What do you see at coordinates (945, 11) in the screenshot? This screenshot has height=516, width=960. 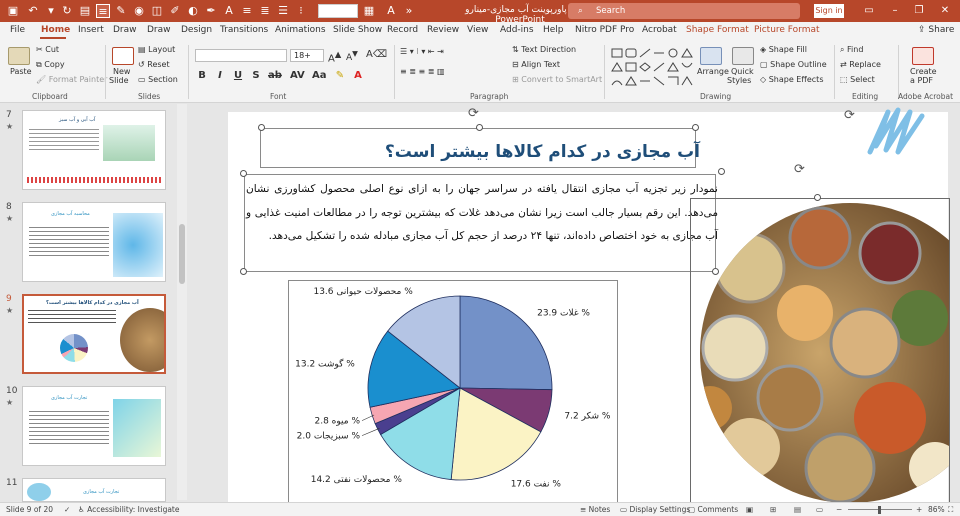 I see `close-icon: ✕` at bounding box center [945, 11].